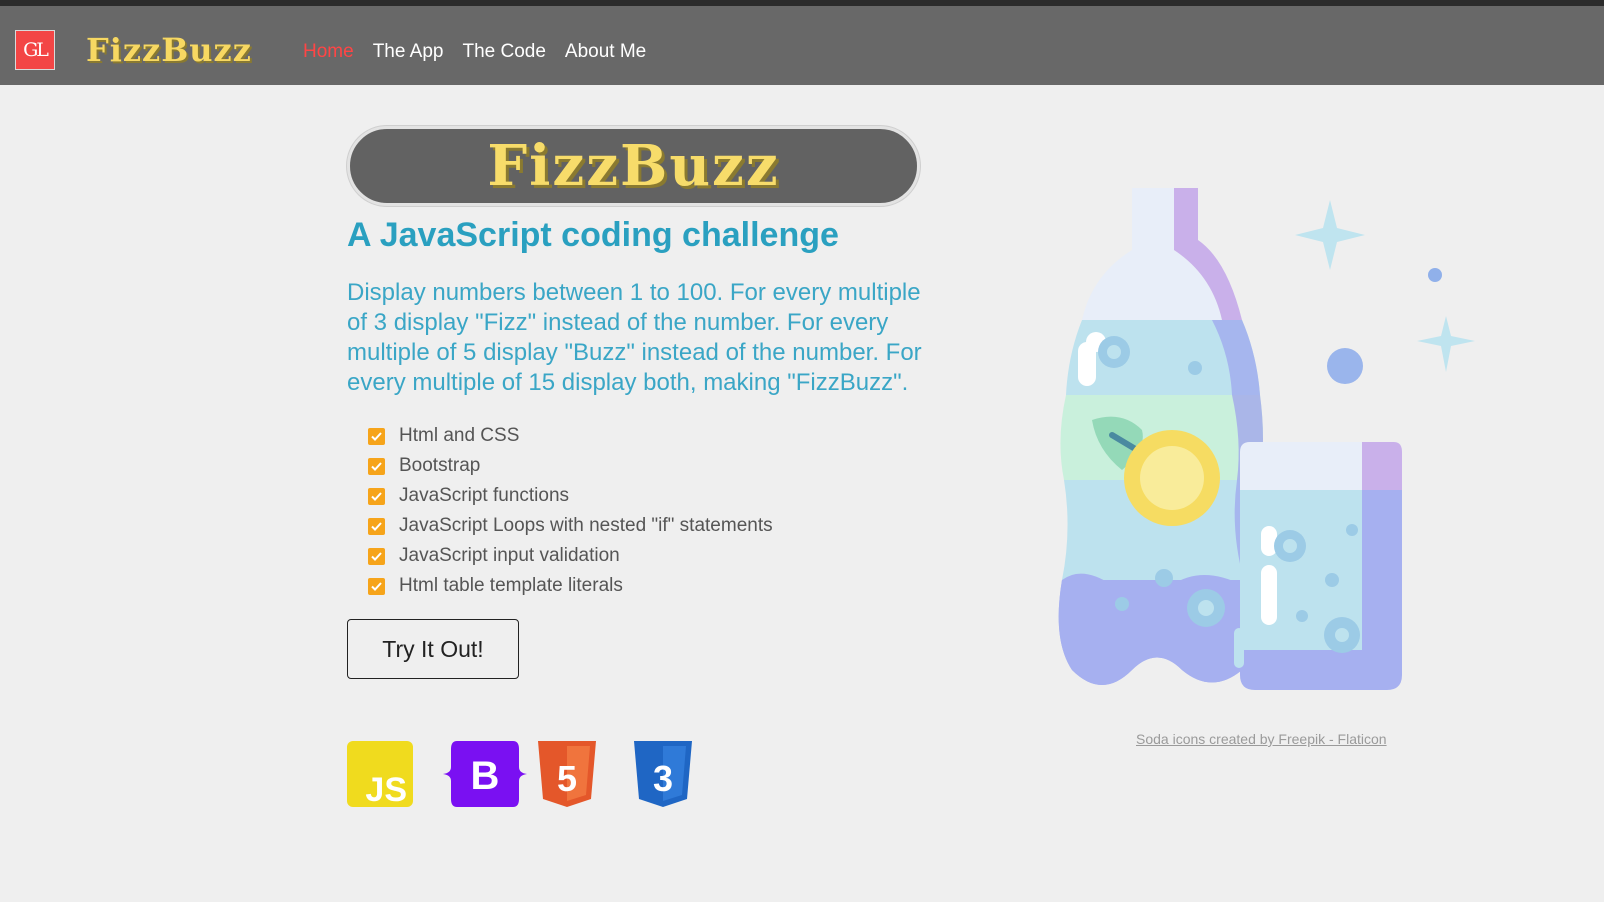 The image size is (1604, 902). I want to click on icon-credit-link: Soda icons created by Freepik - Flaticon, so click(1261, 739).